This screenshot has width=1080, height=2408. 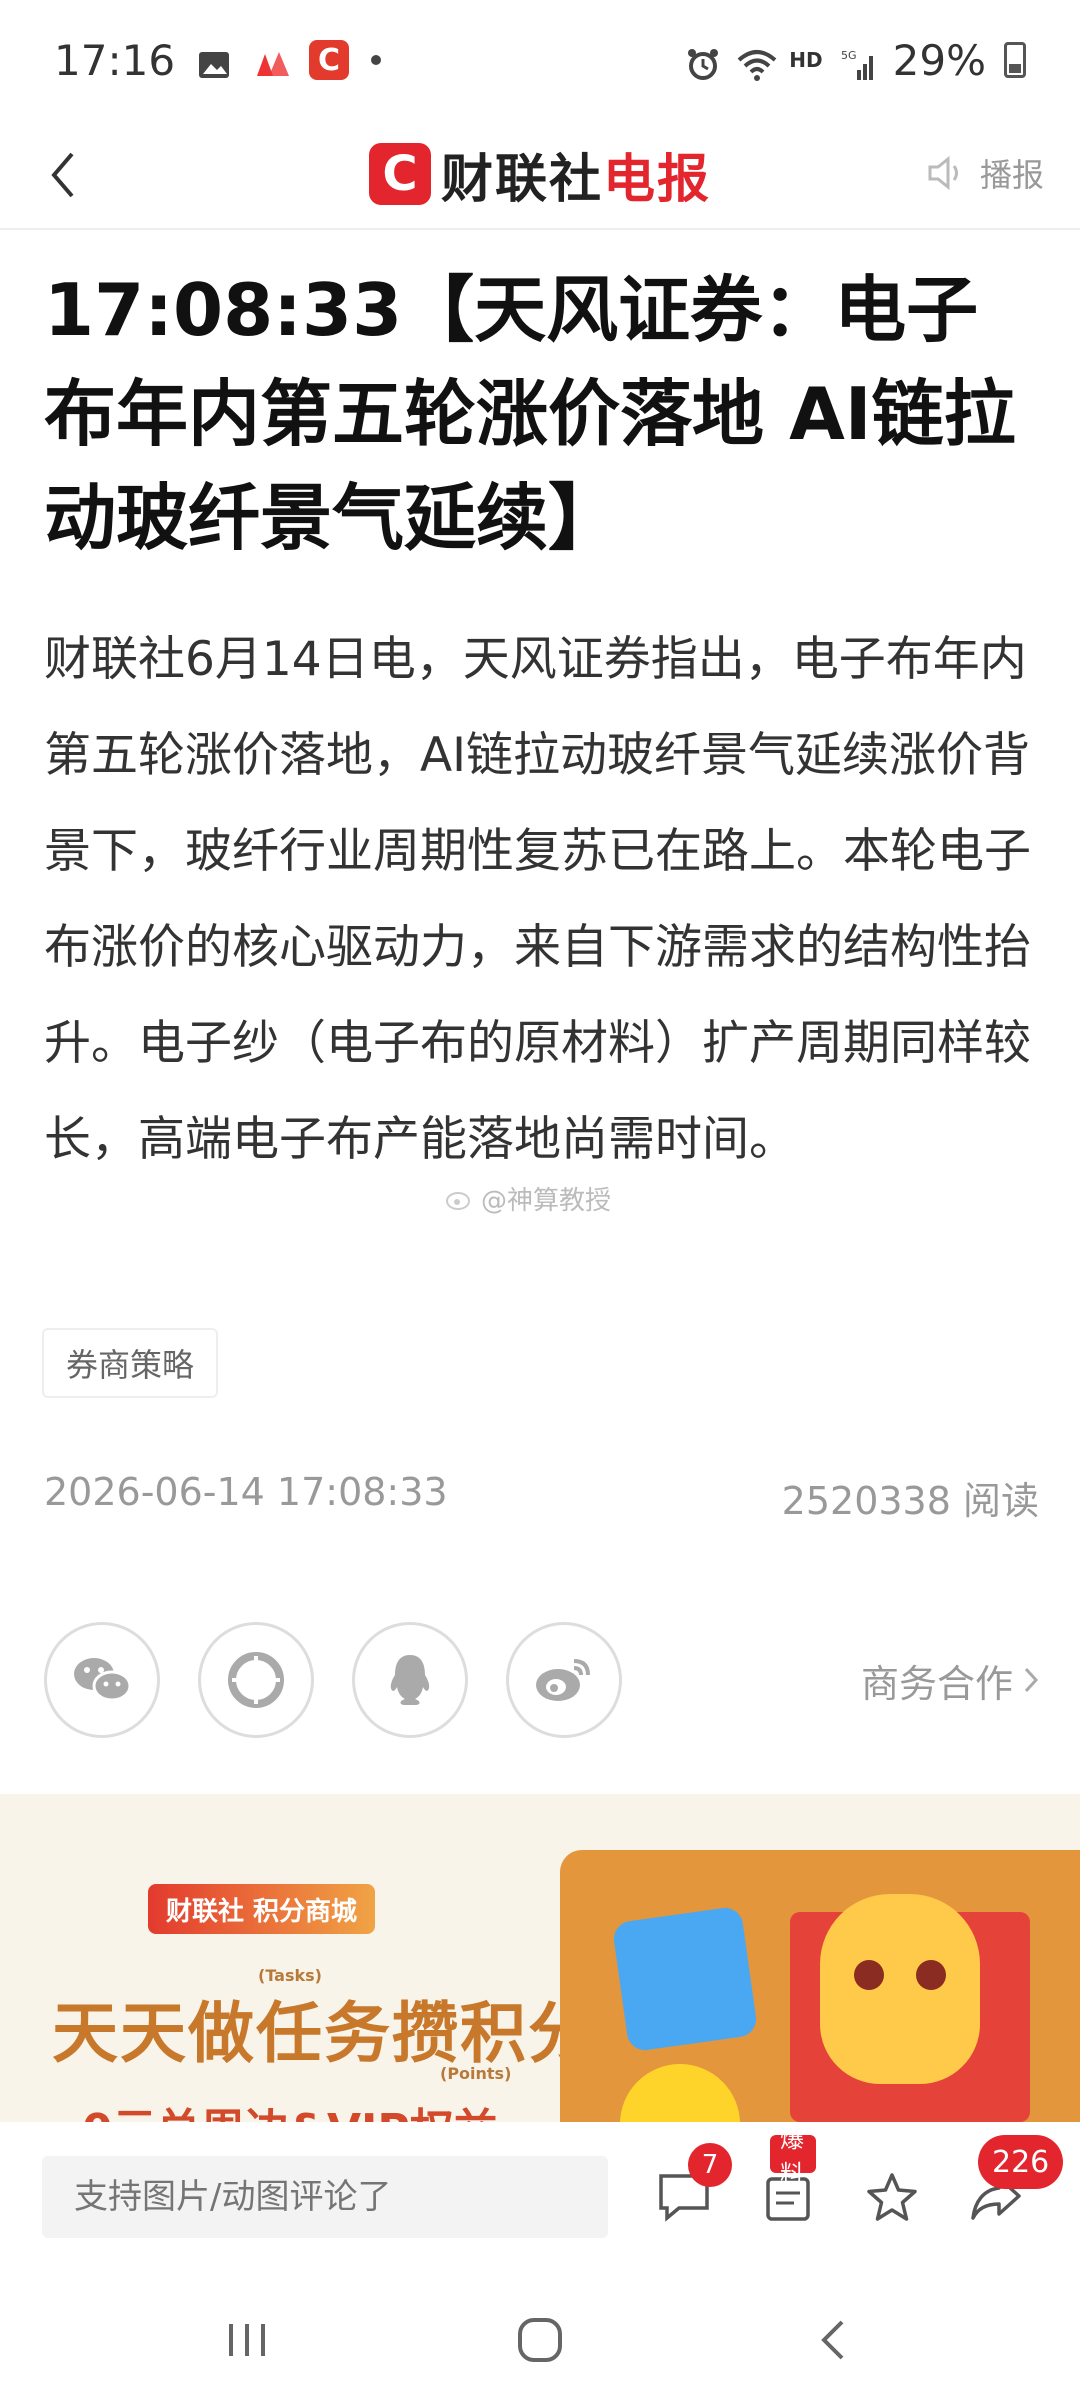 What do you see at coordinates (246, 1492) in the screenshot?
I see `publish-datetime: 2026-06-14 17:08:33` at bounding box center [246, 1492].